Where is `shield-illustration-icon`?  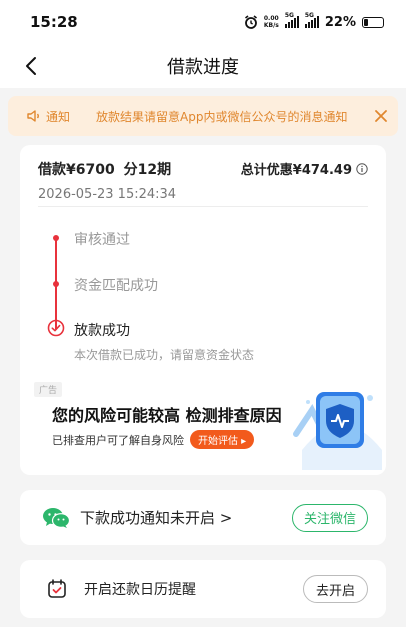
shield-illustration-icon is located at coordinates (337, 431).